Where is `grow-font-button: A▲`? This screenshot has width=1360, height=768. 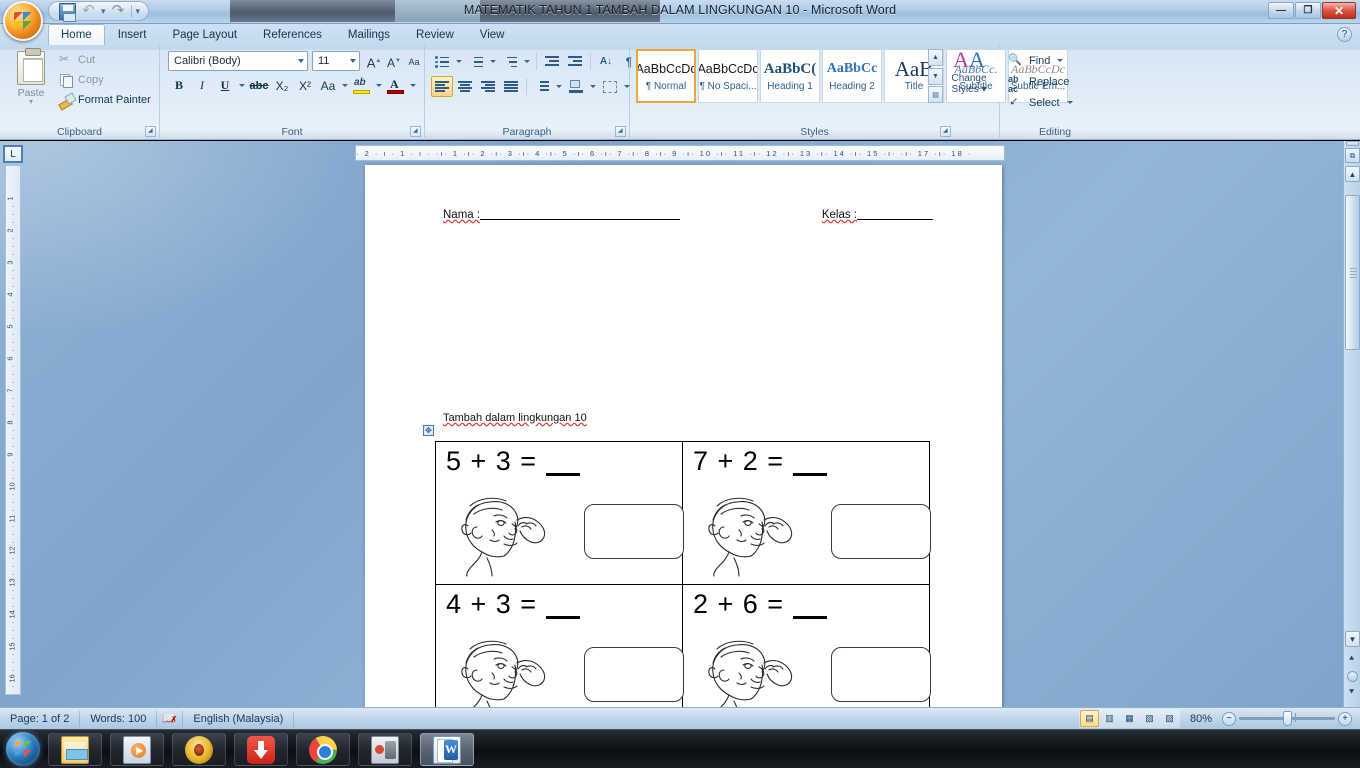 grow-font-button: A▲ is located at coordinates (374, 61).